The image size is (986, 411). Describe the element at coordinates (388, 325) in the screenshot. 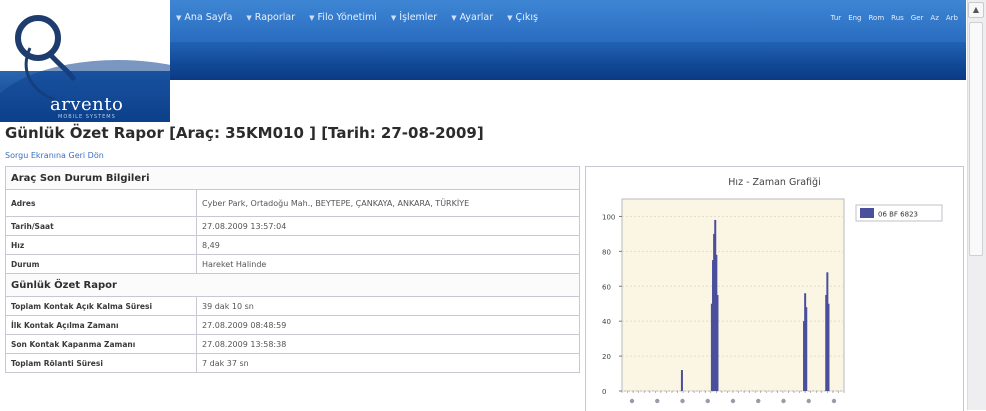

I see `row-value: 27.08.2009 08:48:59` at that location.